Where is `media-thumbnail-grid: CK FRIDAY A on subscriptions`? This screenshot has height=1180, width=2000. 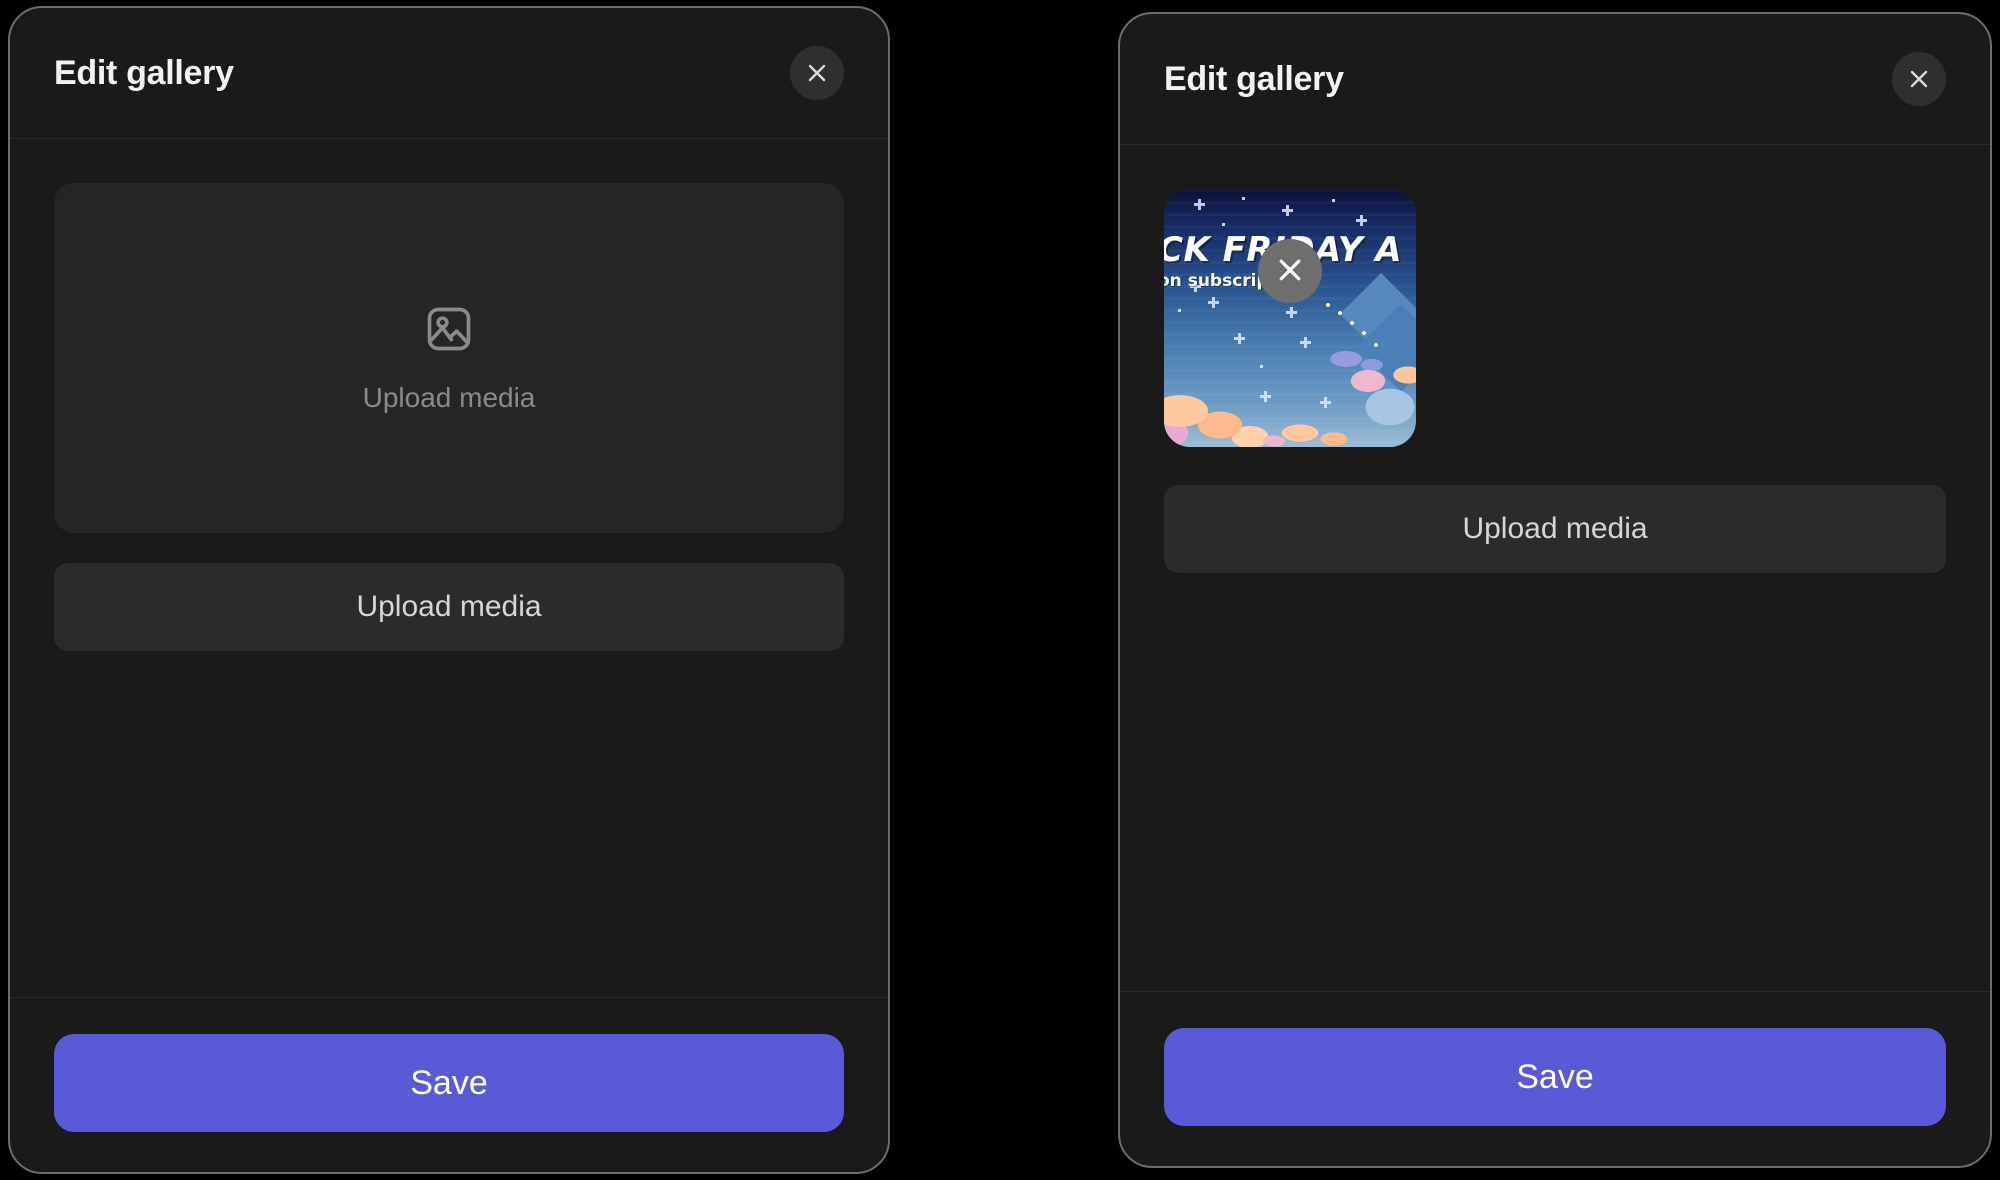 media-thumbnail-grid: CK FRIDAY A on subscriptions is located at coordinates (1555, 318).